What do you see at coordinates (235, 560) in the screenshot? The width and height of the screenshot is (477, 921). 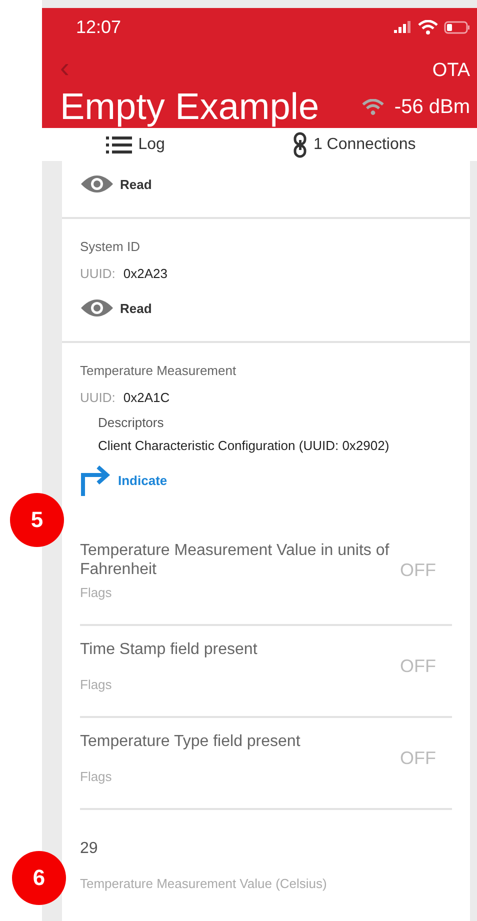 I see `field-title: Temperature Measurement Value in units of Fahrenheit` at bounding box center [235, 560].